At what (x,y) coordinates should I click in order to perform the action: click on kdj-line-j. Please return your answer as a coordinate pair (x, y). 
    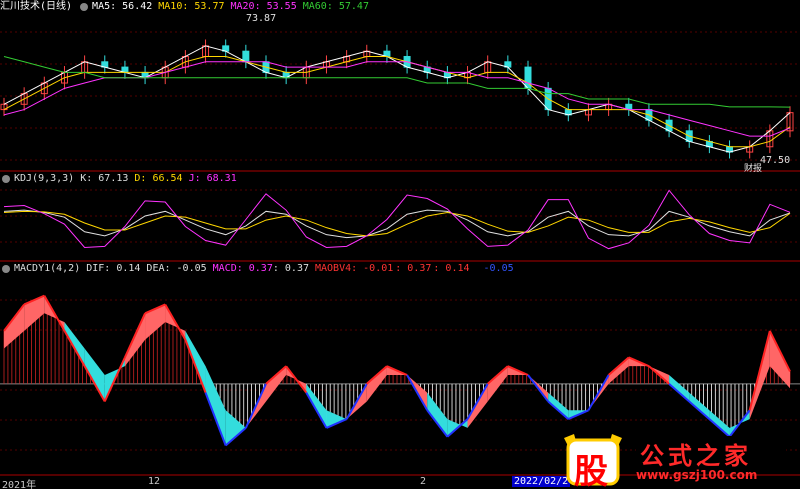
    Looking at the image, I should click on (397, 219).